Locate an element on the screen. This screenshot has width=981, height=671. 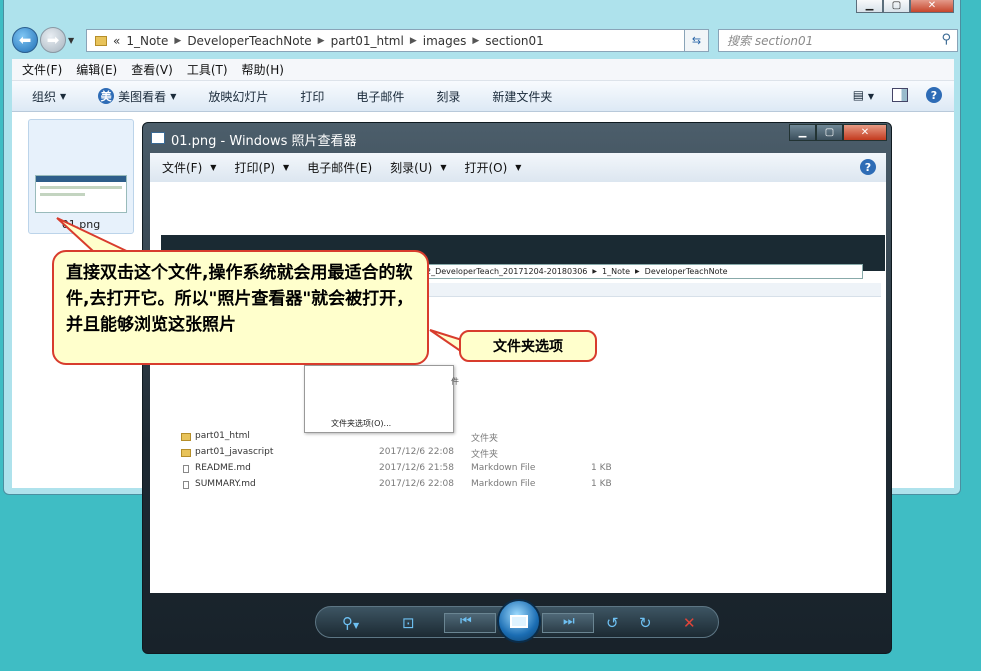
callout-pointer-secondary is located at coordinates (446, 341).